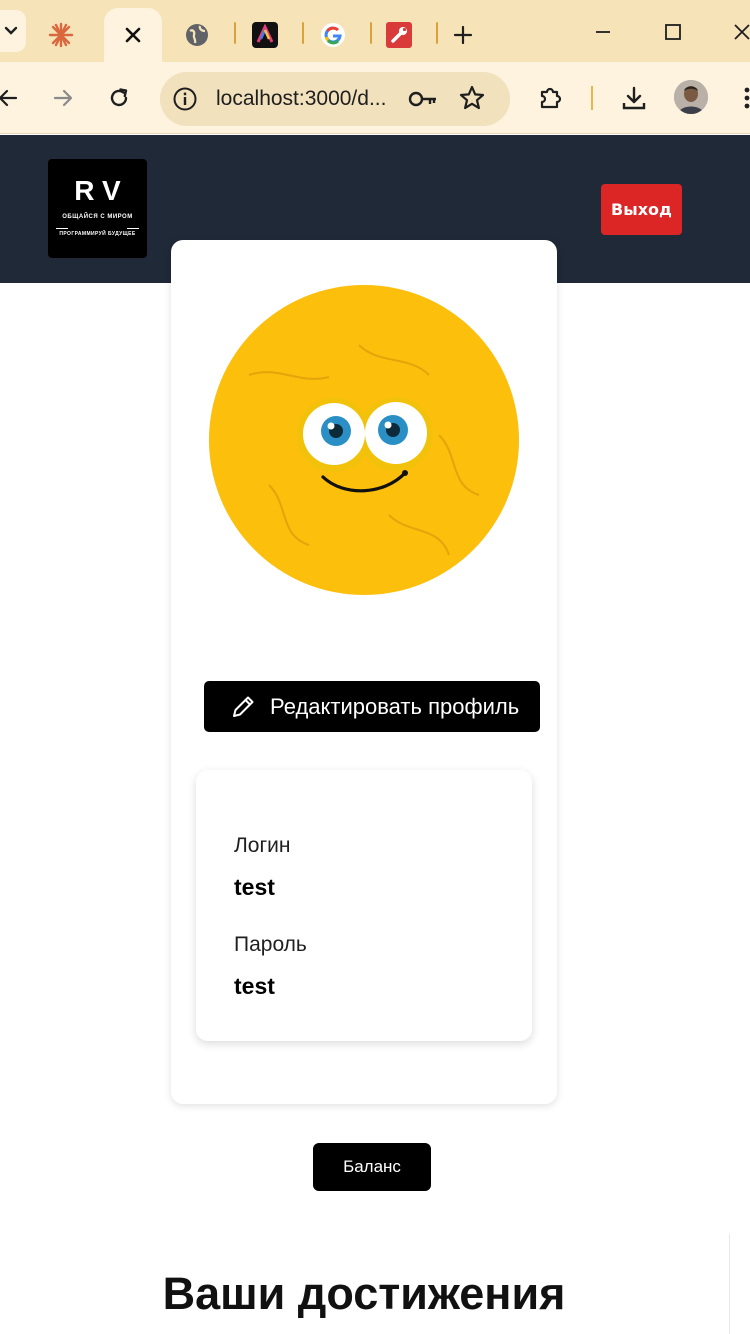 Image resolution: width=750 pixels, height=1334 pixels. Describe the element at coordinates (747, 98) in the screenshot. I see `more-vertical-icon` at that location.